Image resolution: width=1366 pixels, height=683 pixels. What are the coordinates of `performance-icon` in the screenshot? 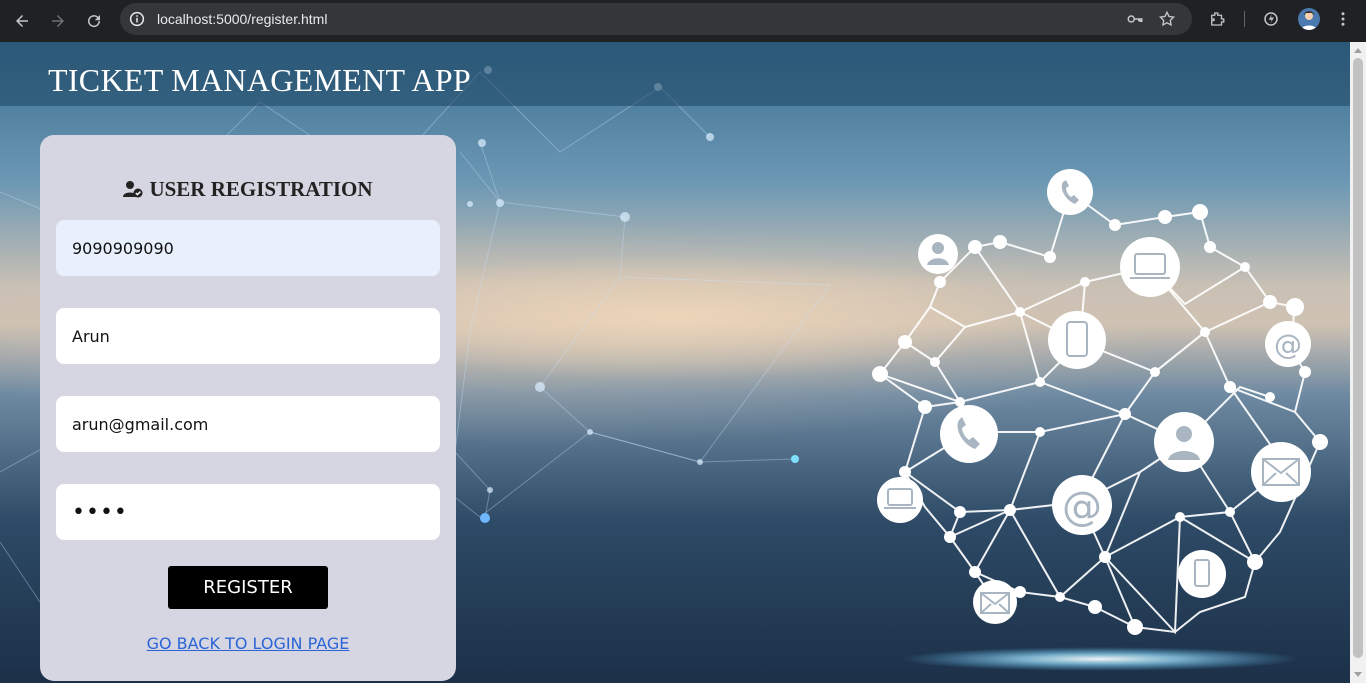 It's located at (1271, 19).